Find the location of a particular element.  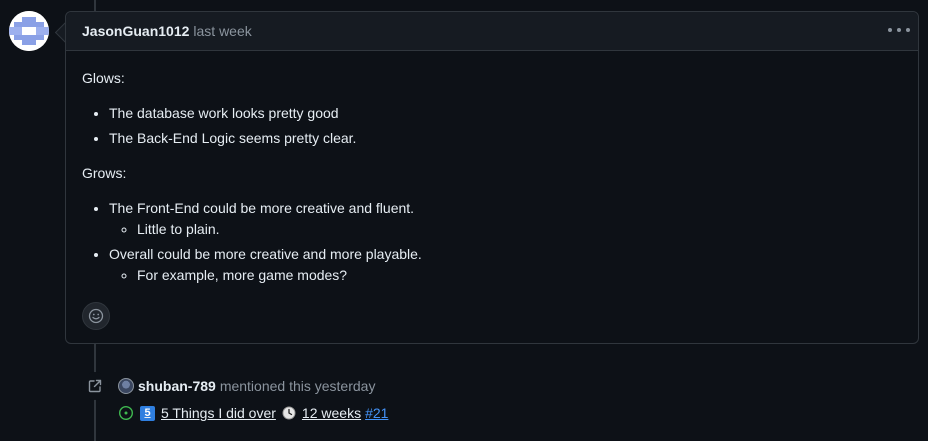

clock-icon is located at coordinates (289, 413).